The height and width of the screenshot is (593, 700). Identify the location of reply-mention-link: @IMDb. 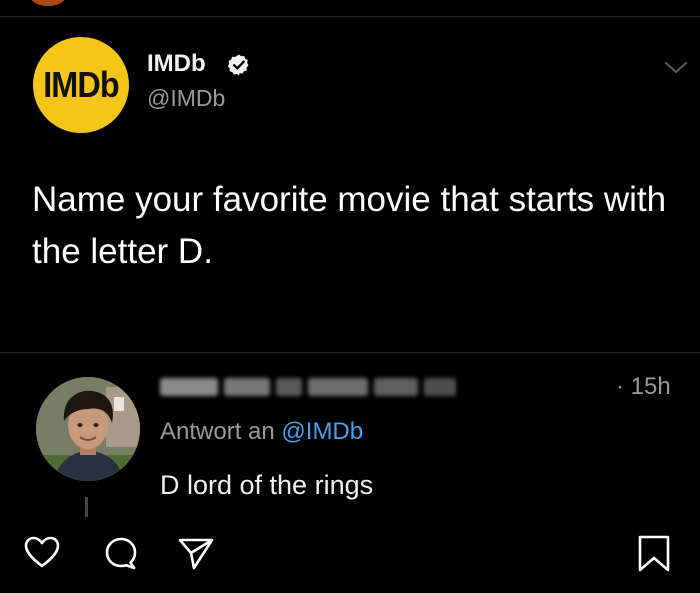
(322, 431).